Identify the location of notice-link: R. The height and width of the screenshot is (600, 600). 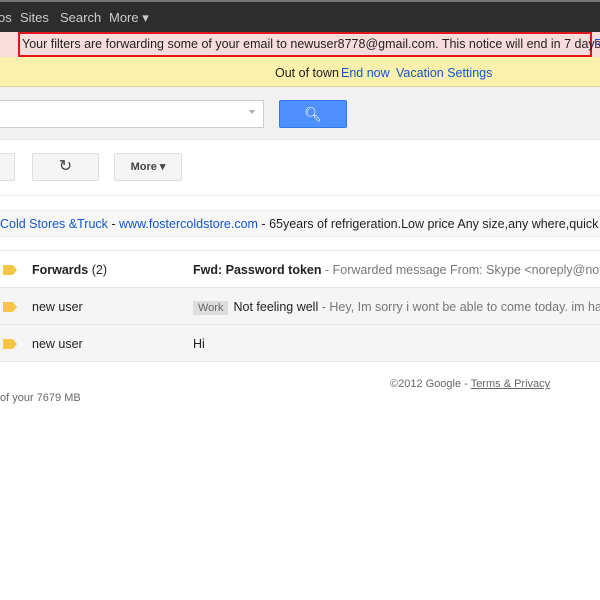
(597, 44).